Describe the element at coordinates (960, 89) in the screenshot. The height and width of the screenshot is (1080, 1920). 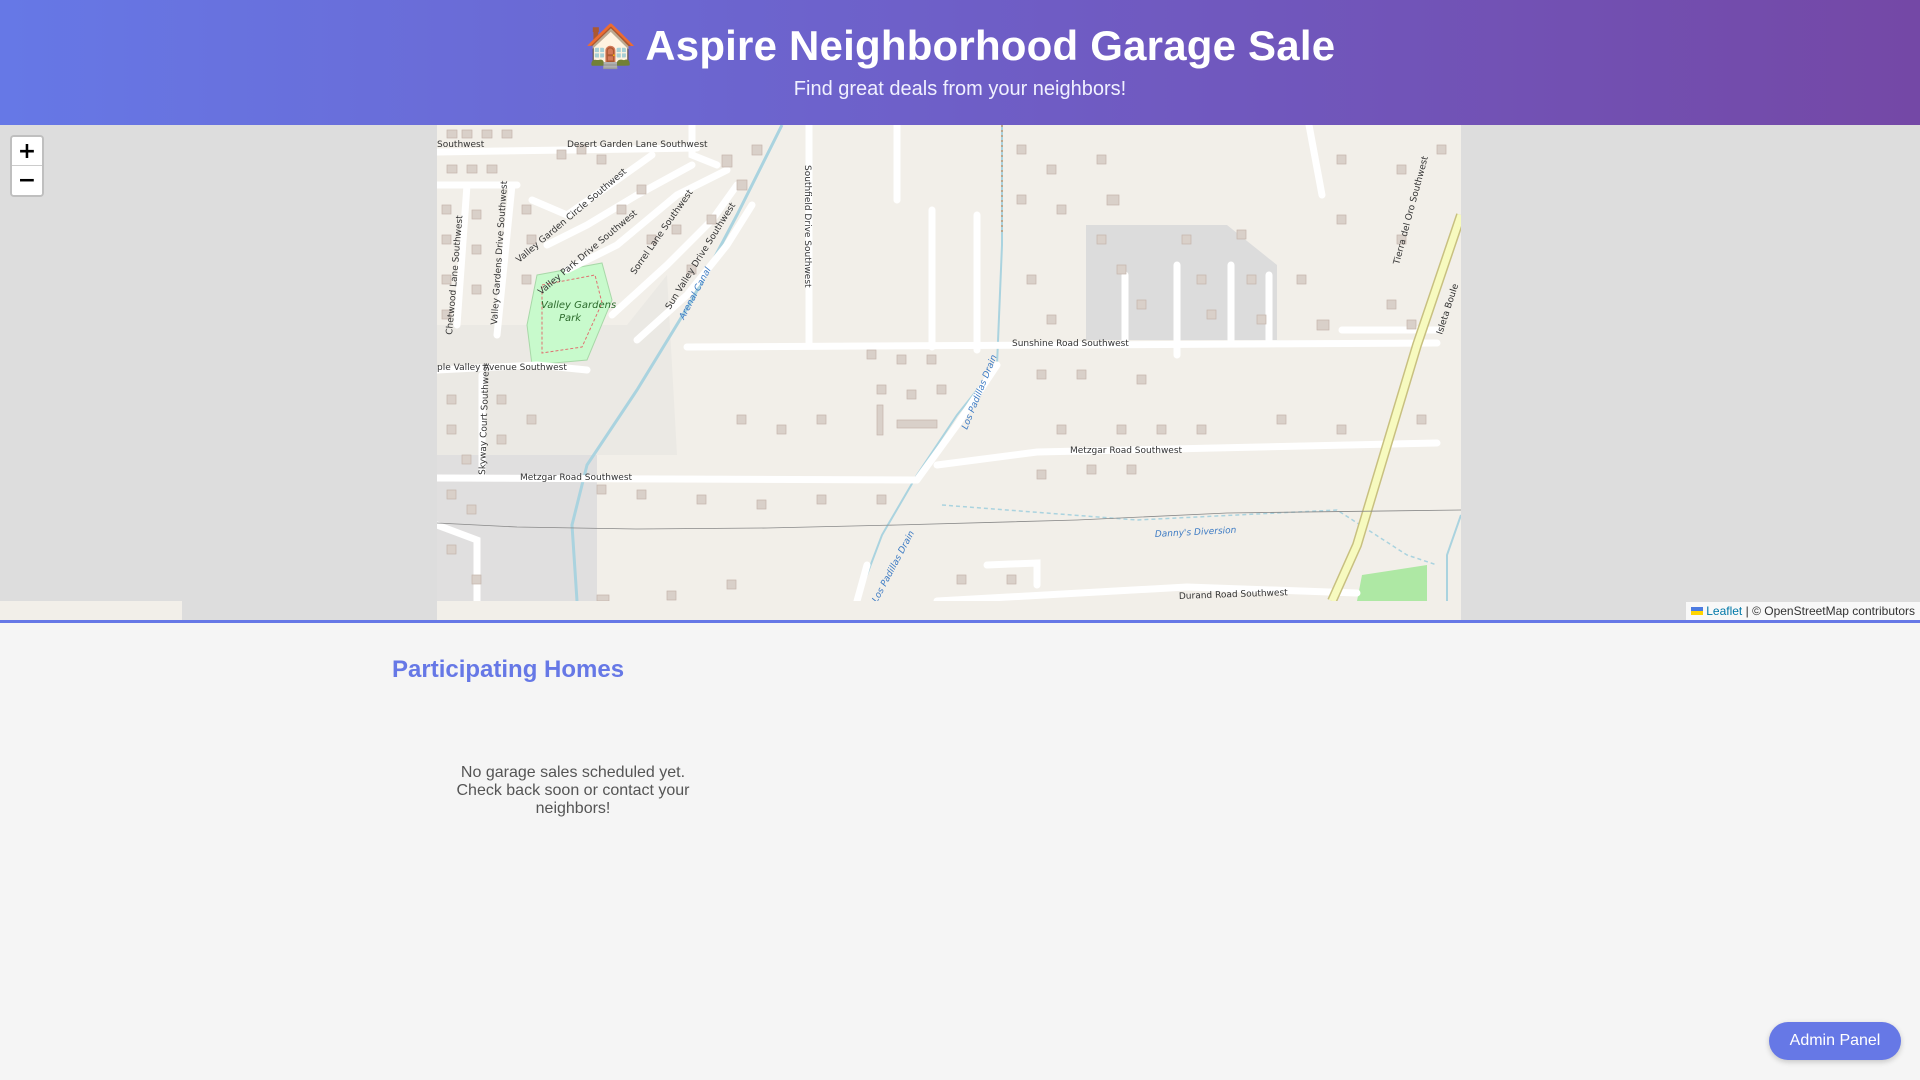
I see `page-subtitle: Find great deals from your neighbors!` at that location.